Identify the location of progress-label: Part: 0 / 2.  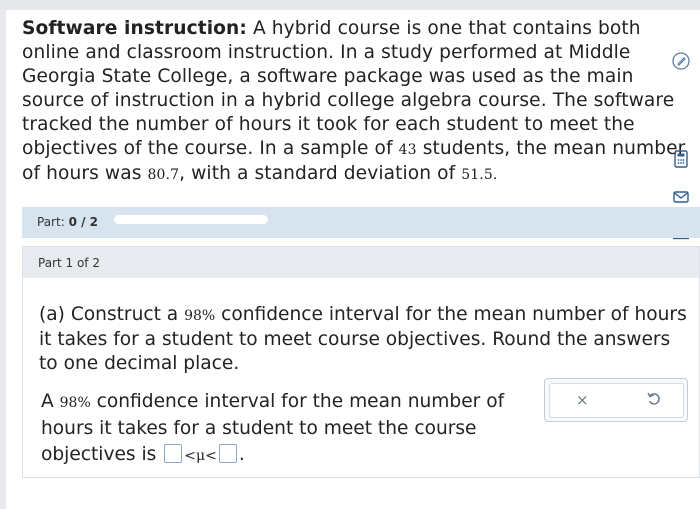
(67, 222).